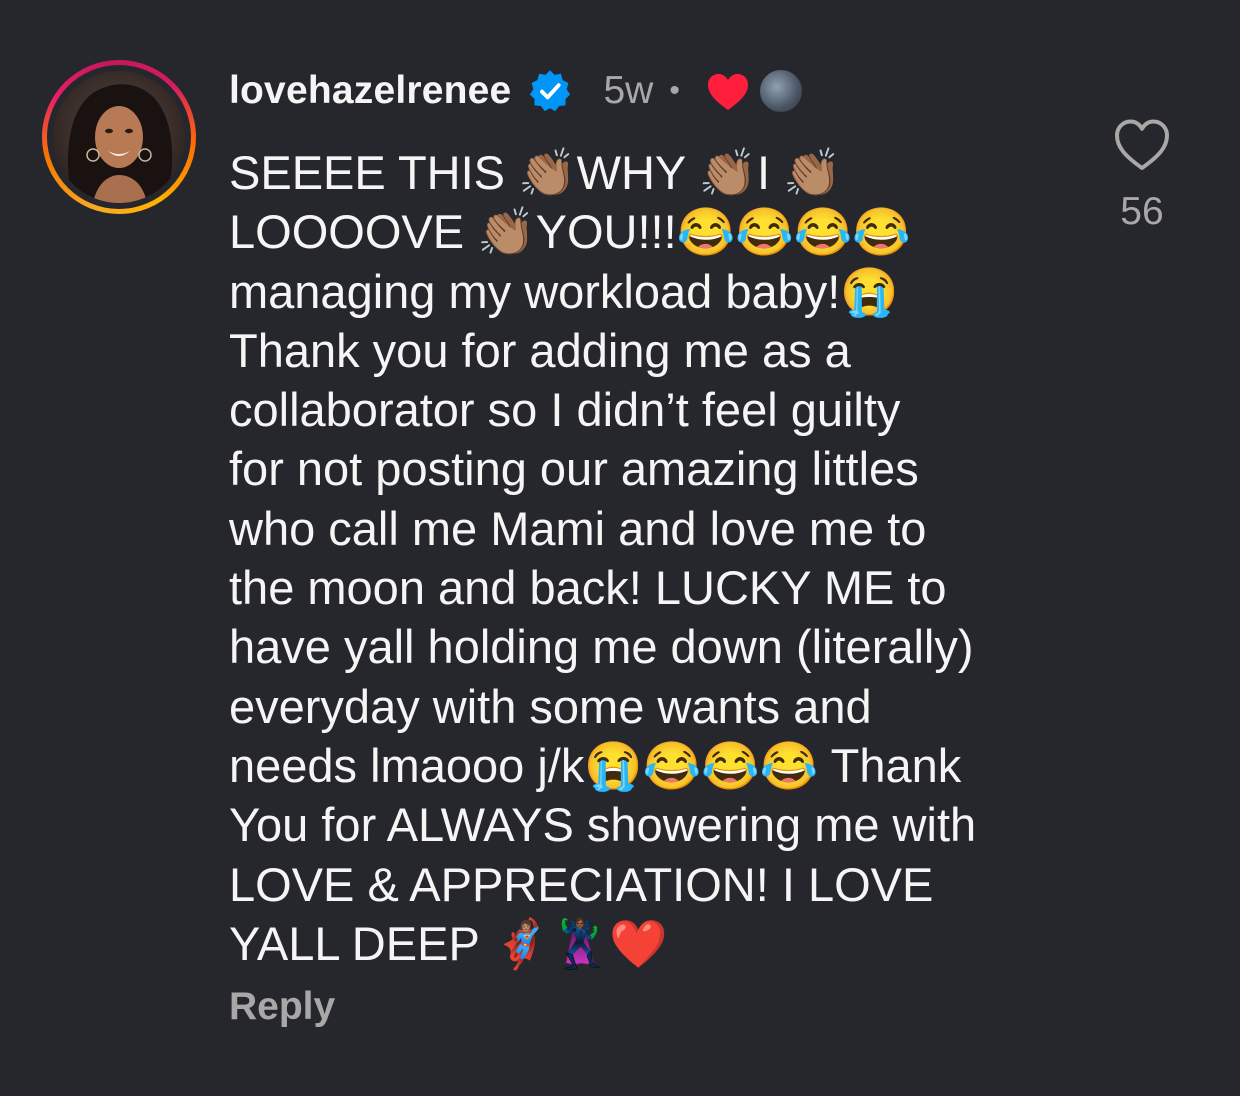 The height and width of the screenshot is (1096, 1240). Describe the element at coordinates (588, 588) in the screenshot. I see `comment-text-line: the moon and back! LUCKY ME to` at that location.